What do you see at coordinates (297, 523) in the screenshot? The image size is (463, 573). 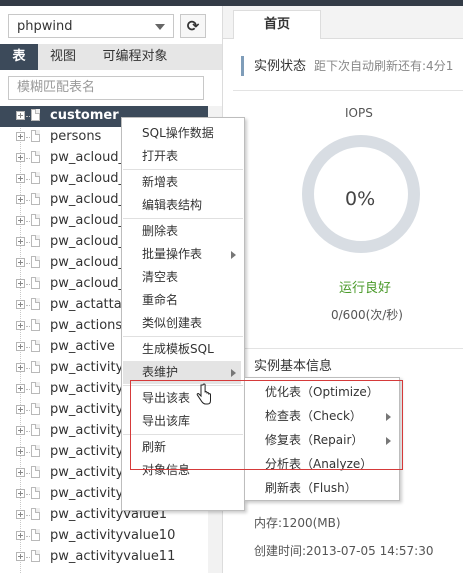 I see `memory-info: 内存:1200(MB)` at bounding box center [297, 523].